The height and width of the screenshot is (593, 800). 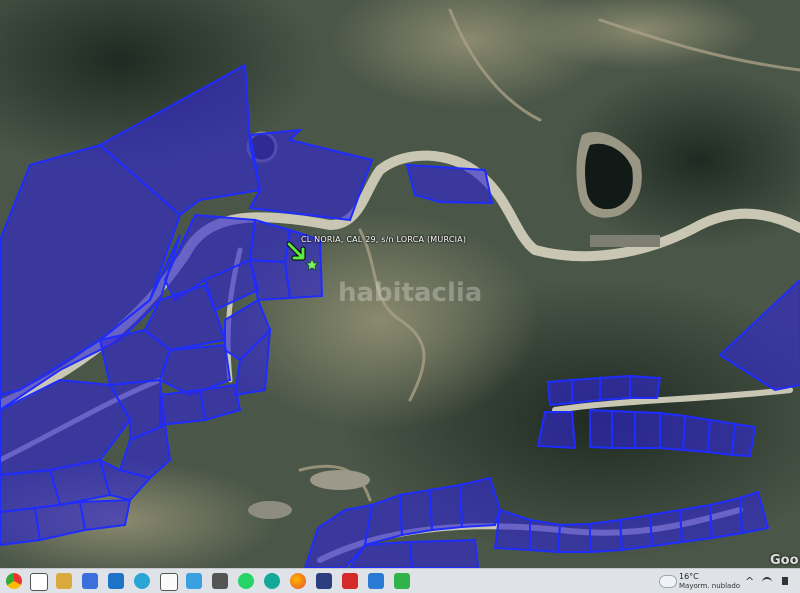 What do you see at coordinates (710, 586) in the screenshot?
I see `weather-description: Mayorm. nublado` at bounding box center [710, 586].